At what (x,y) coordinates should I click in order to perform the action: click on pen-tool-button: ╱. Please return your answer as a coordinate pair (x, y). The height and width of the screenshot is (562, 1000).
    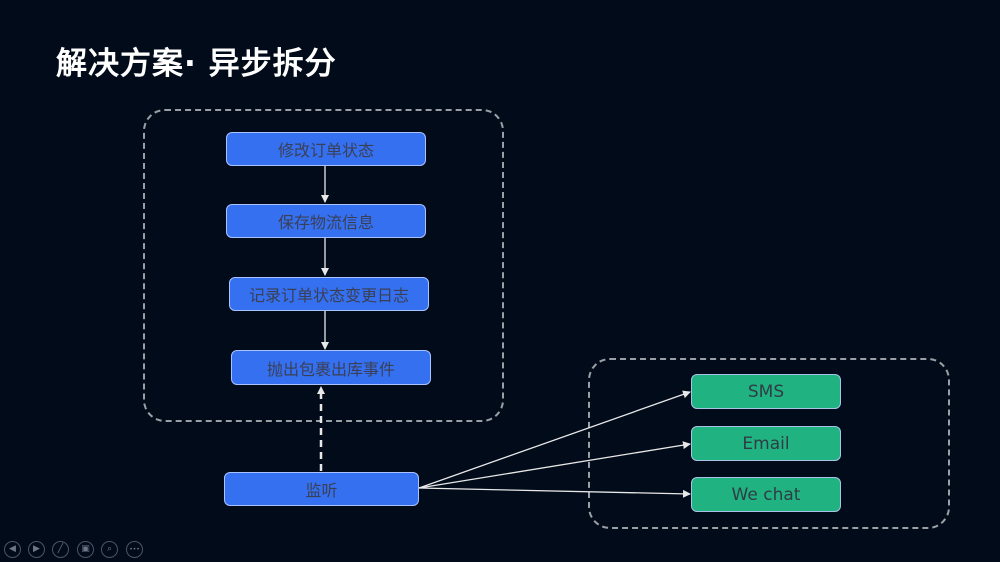
    Looking at the image, I should click on (60, 549).